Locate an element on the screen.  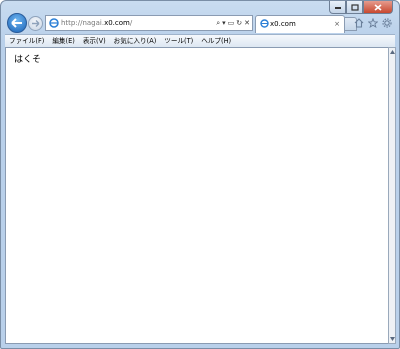
refresh-icon: ↻ is located at coordinates (239, 23).